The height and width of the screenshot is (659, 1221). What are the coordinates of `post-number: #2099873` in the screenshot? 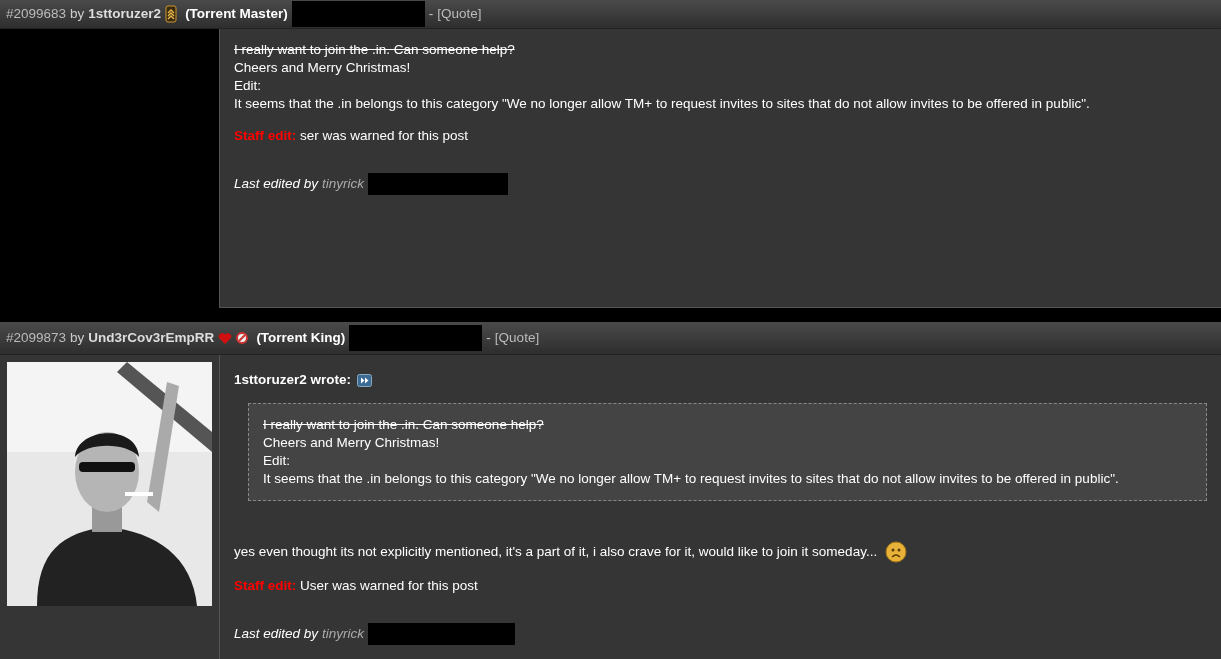 It's located at (36, 337).